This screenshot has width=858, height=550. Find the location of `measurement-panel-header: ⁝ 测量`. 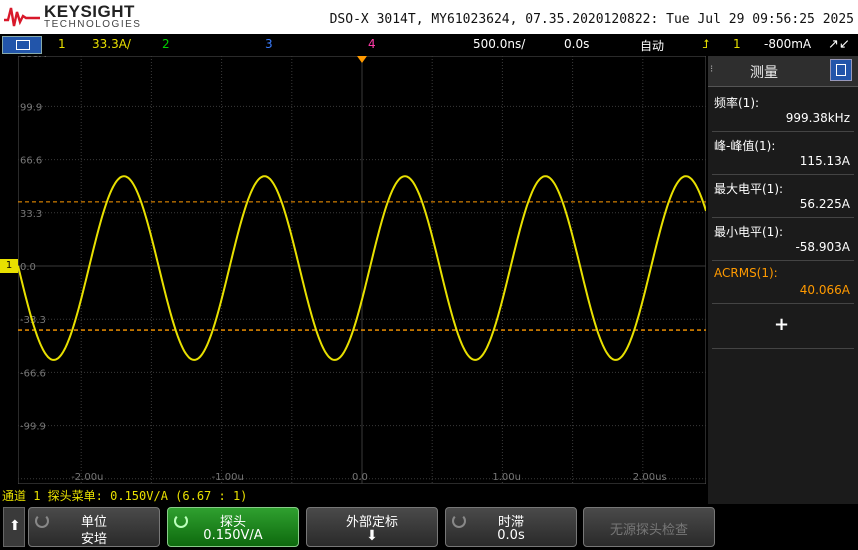

measurement-panel-header: ⁝ 测量 is located at coordinates (783, 71).